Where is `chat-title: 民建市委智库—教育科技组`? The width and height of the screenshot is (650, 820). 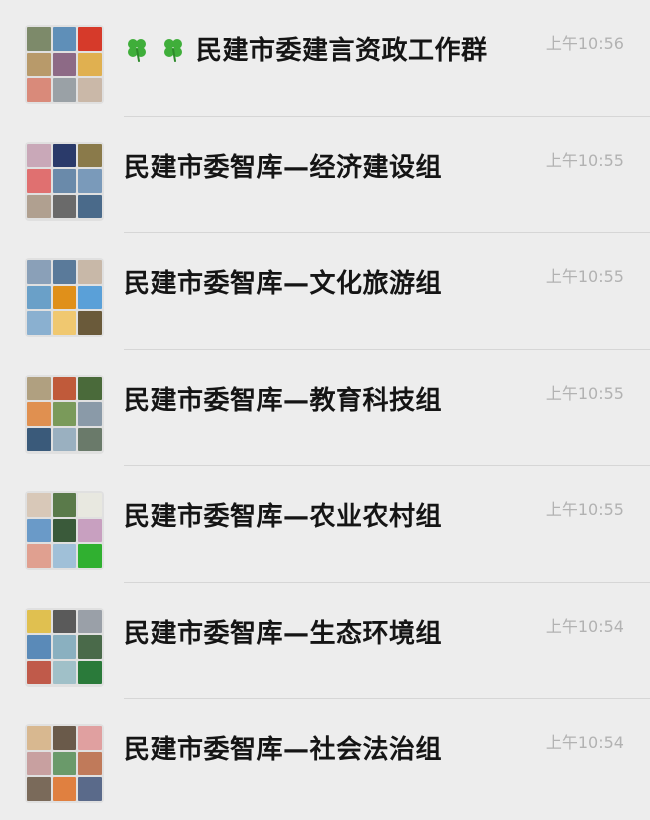 chat-title: 民建市委智库—教育科技组 is located at coordinates (283, 400).